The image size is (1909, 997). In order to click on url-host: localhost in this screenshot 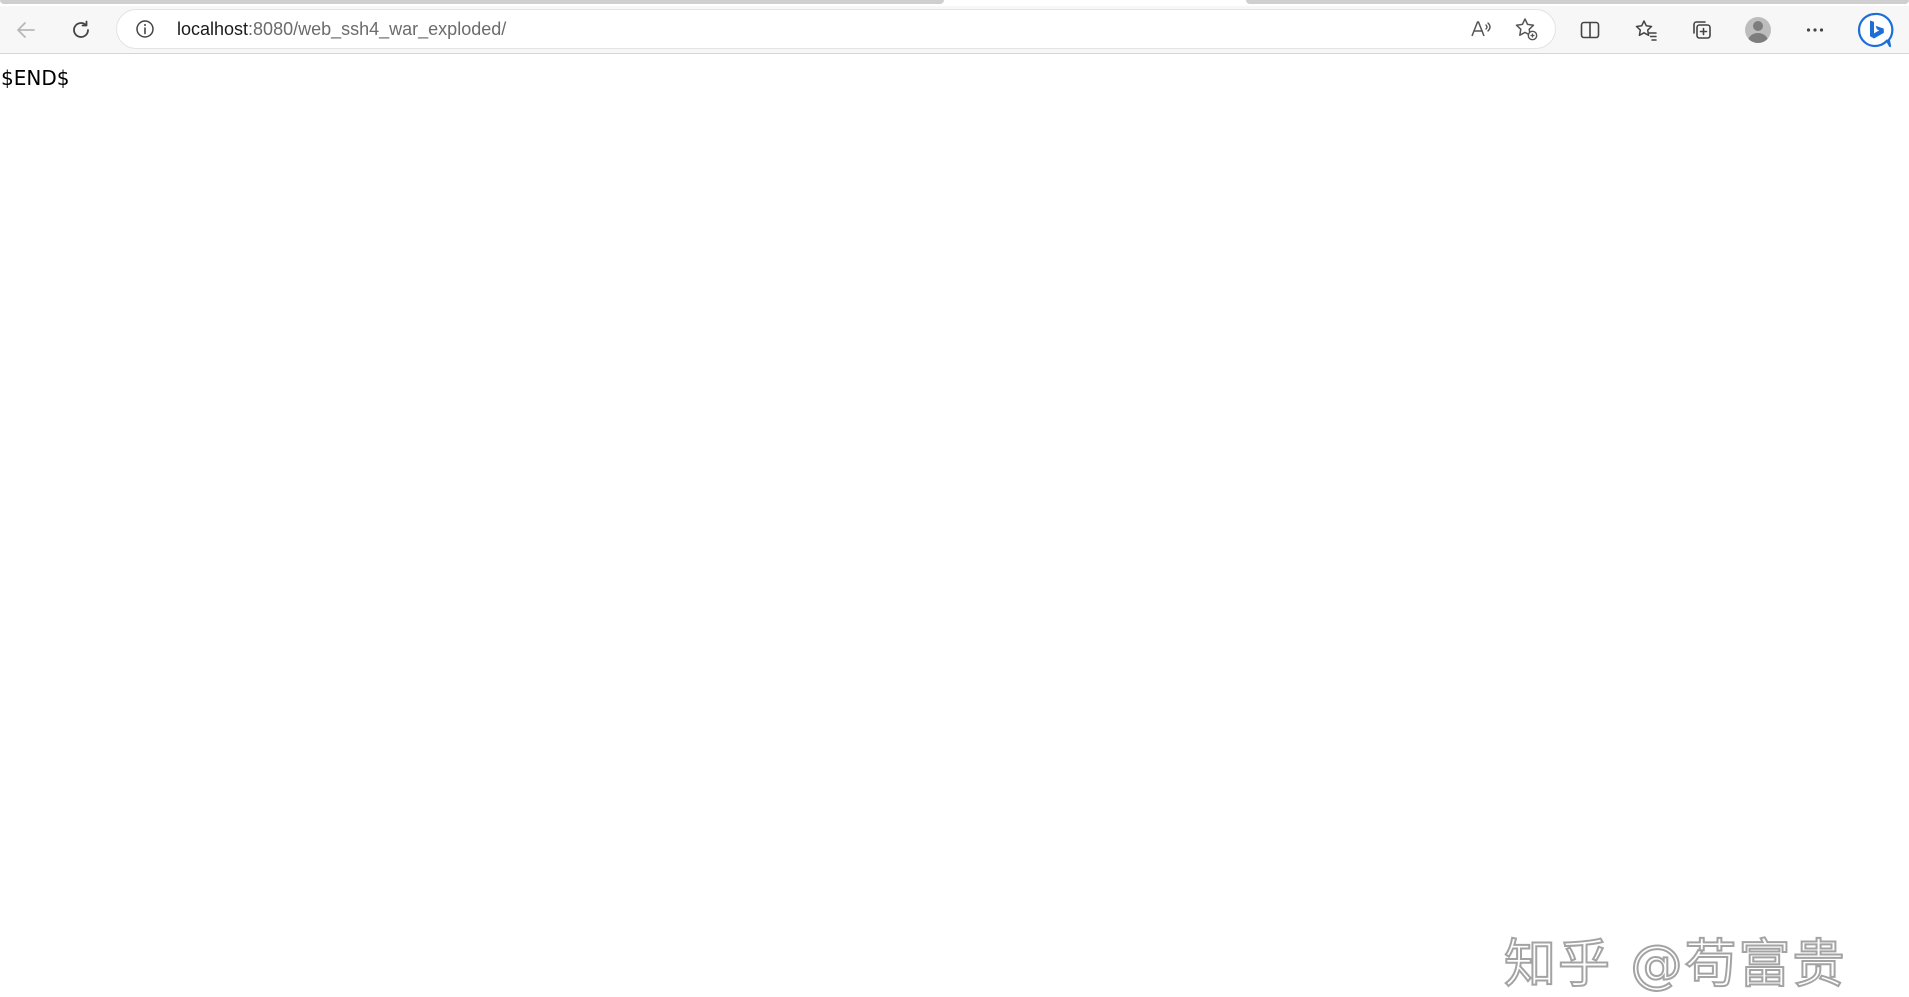, I will do `click(213, 29)`.